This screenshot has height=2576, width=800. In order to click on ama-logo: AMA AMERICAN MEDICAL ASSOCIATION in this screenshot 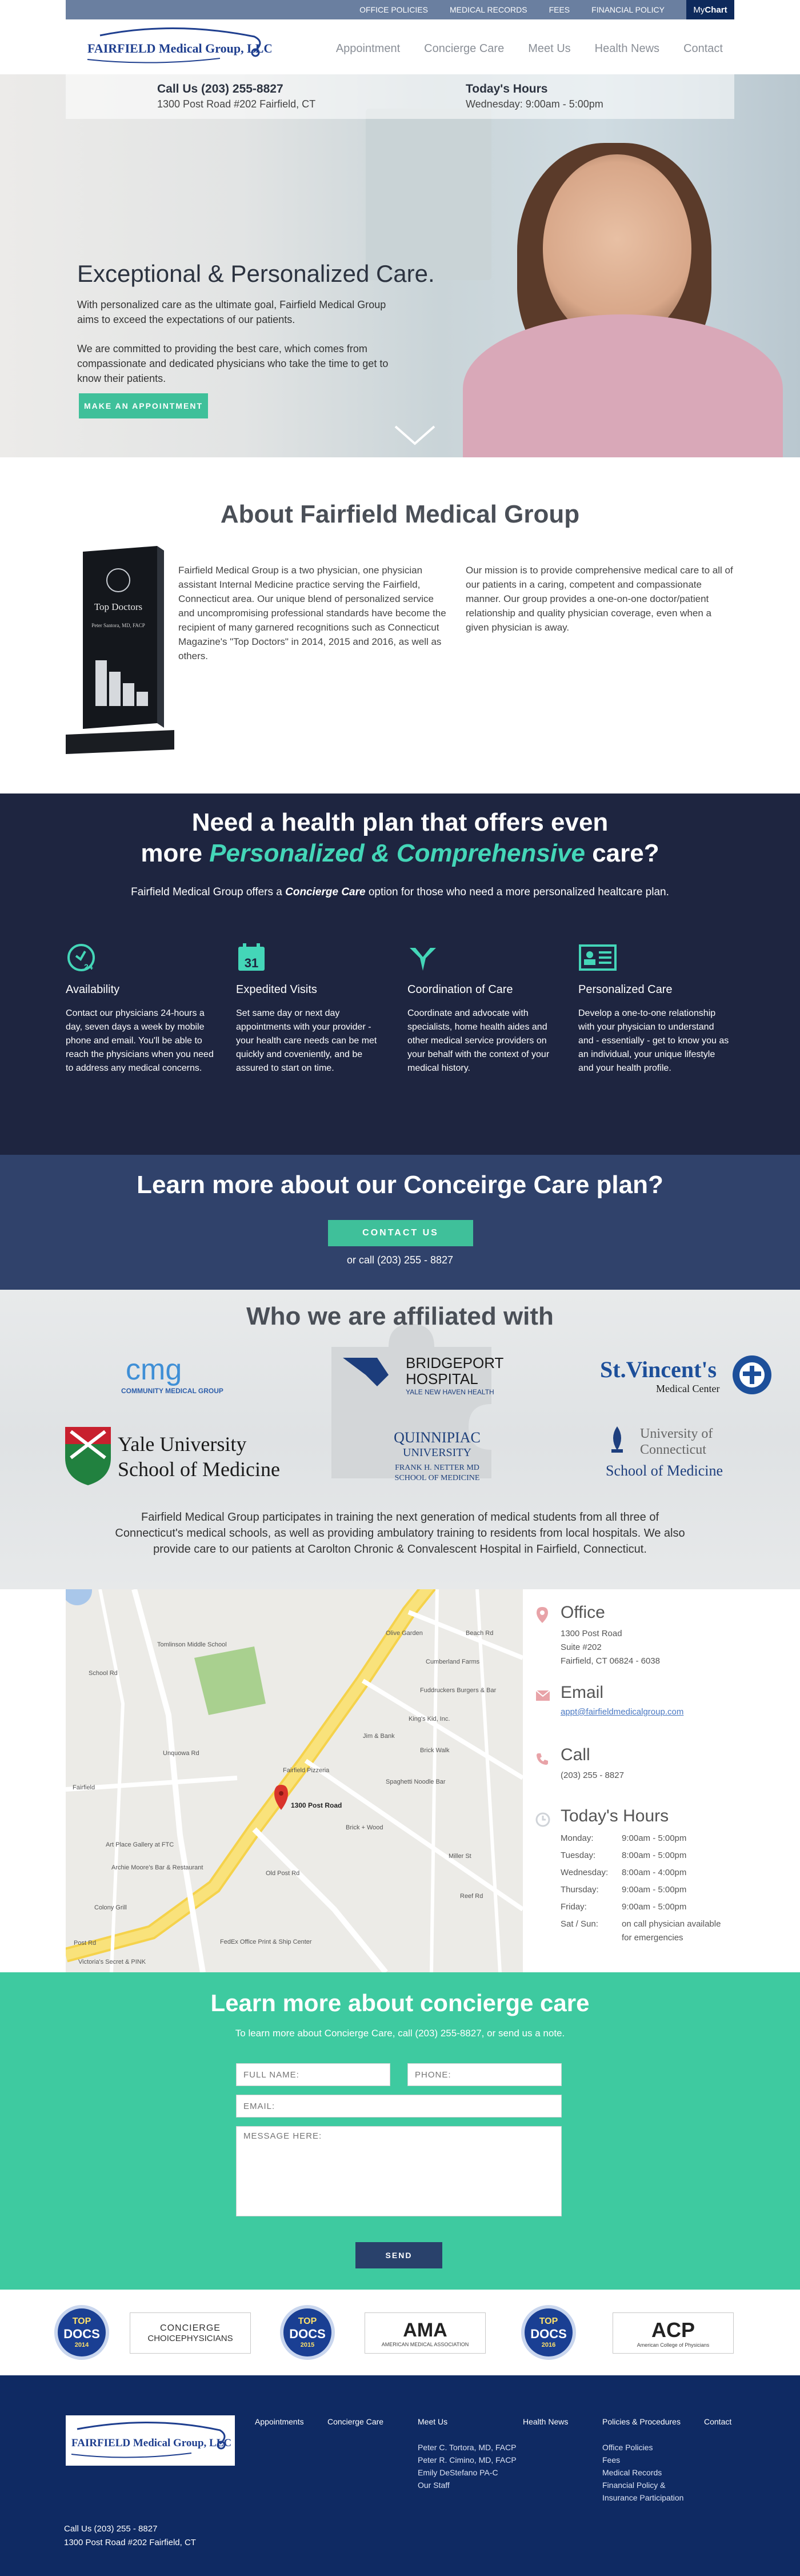, I will do `click(425, 2333)`.